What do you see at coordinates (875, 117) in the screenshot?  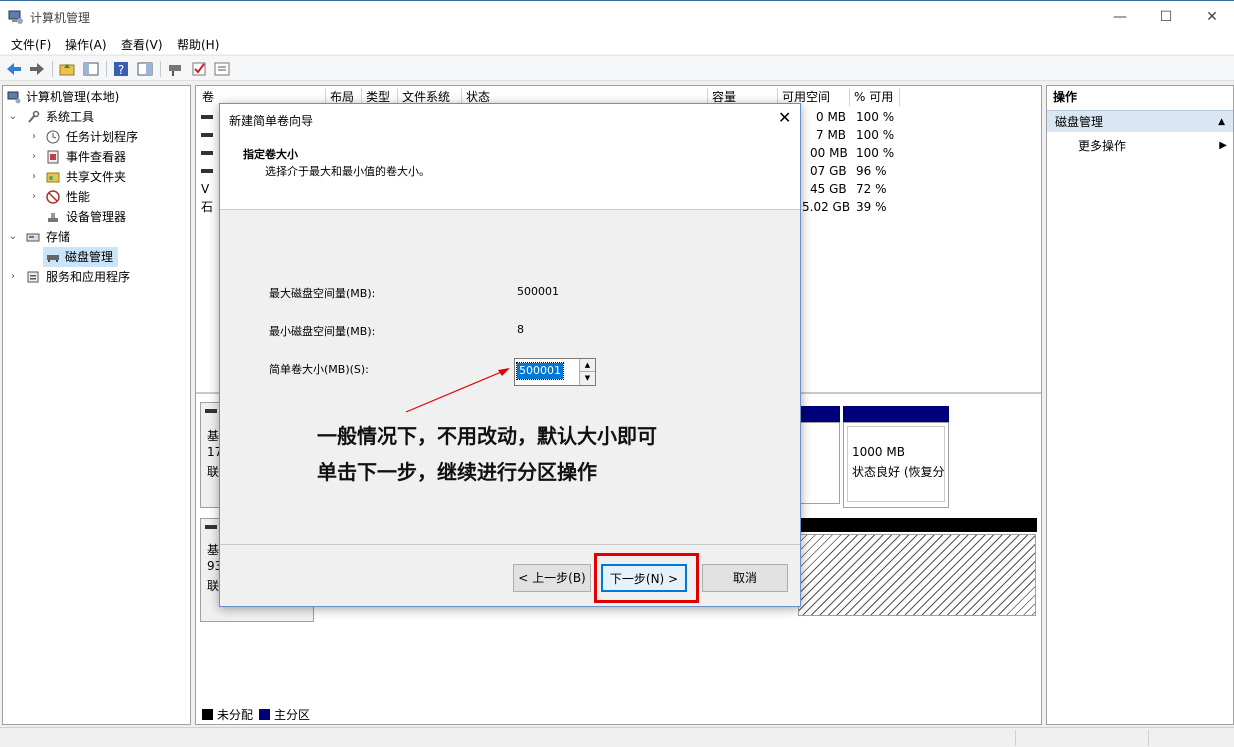 I see `cell-percent-free: 100 %` at bounding box center [875, 117].